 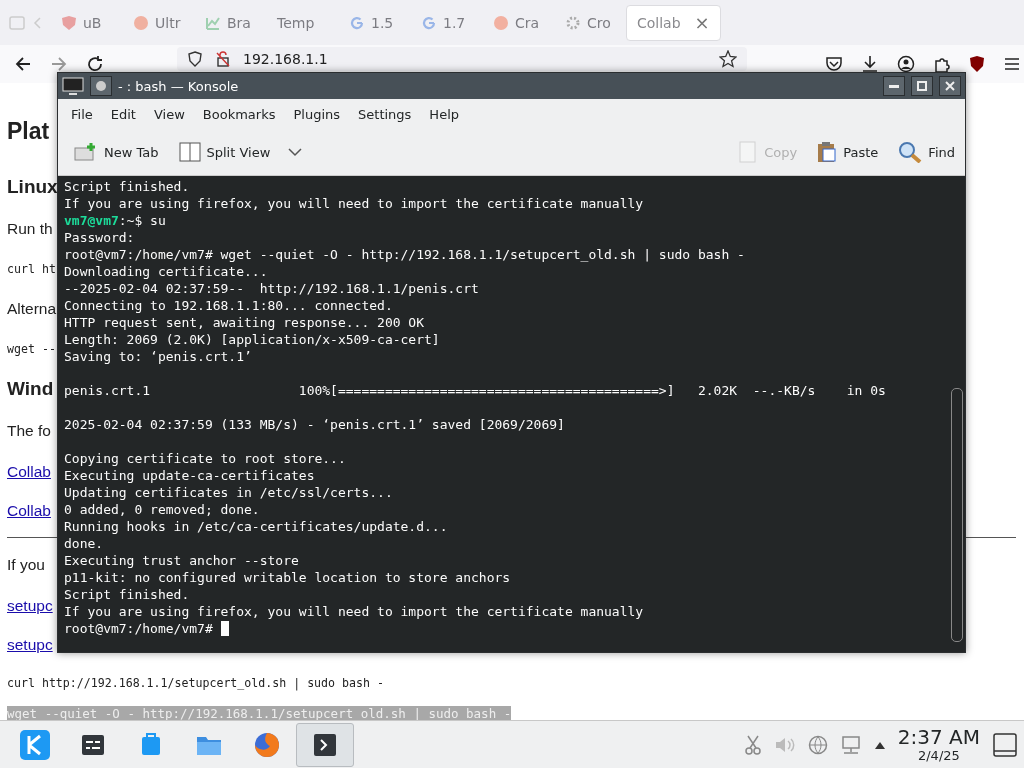 What do you see at coordinates (151, 744) in the screenshot?
I see `app-store-icon` at bounding box center [151, 744].